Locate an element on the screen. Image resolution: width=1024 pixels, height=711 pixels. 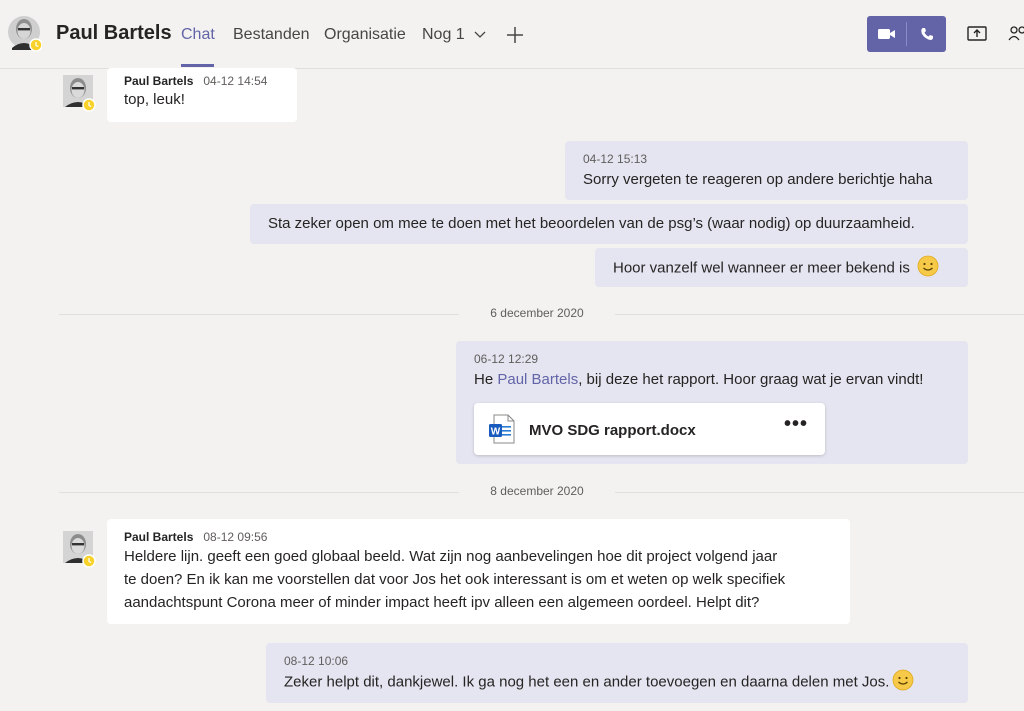
phone-icon is located at coordinates (926, 34).